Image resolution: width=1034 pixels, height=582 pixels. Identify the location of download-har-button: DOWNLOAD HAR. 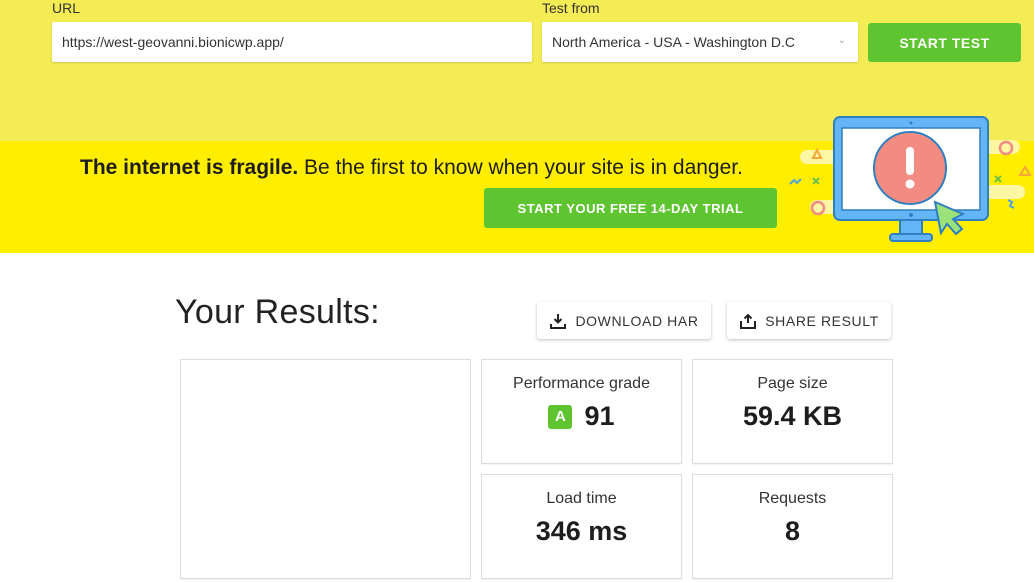
(624, 320).